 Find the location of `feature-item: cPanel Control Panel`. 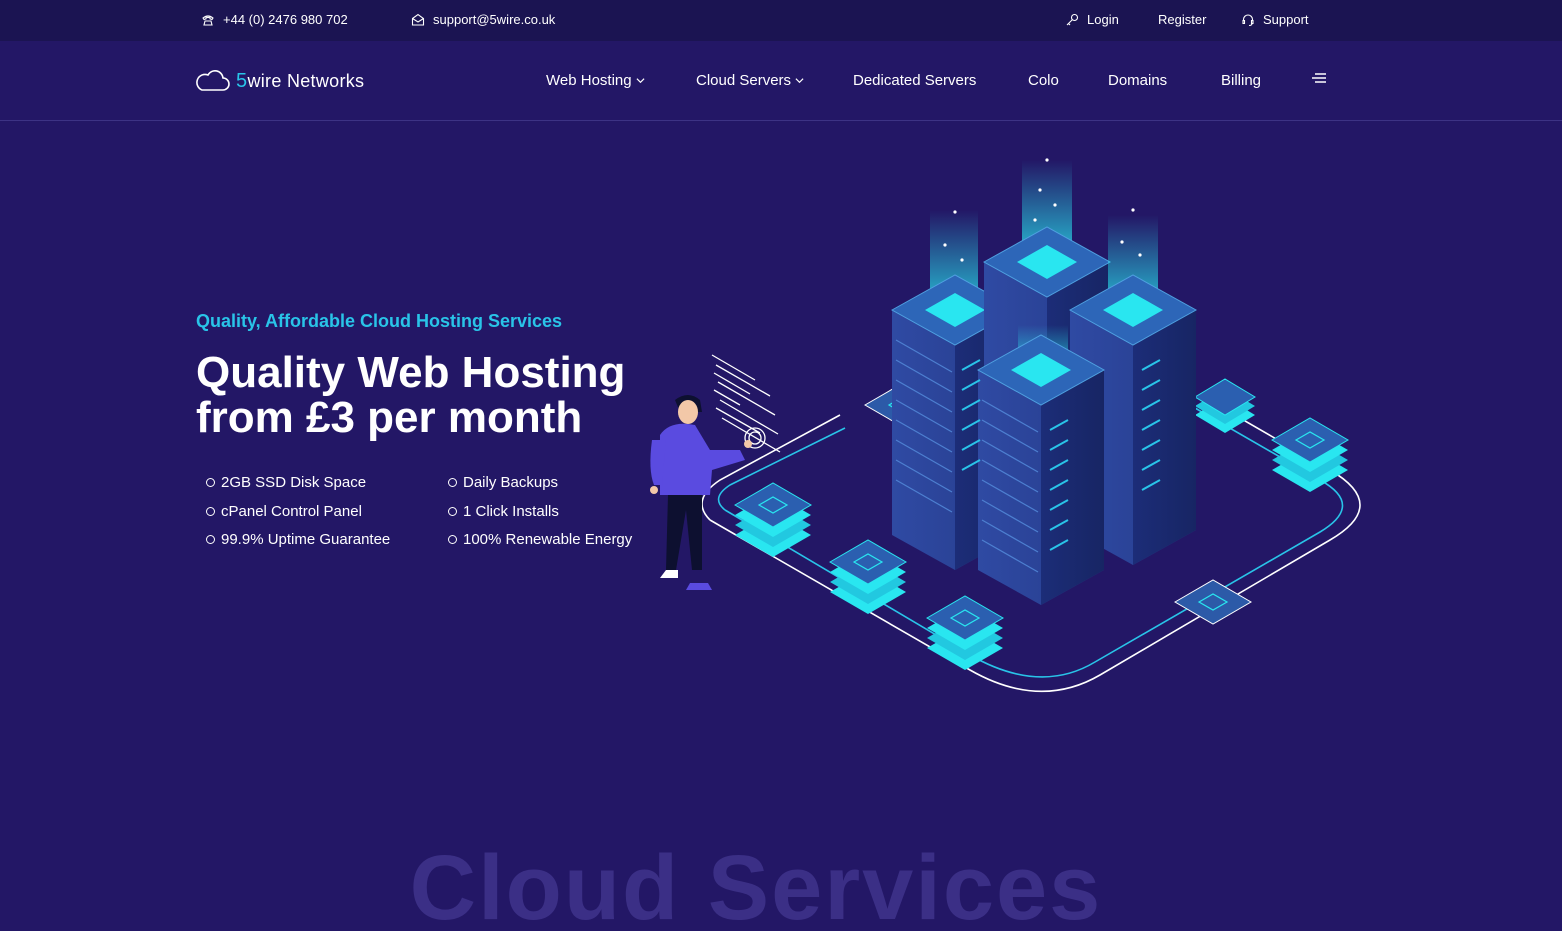

feature-item: cPanel Control Panel is located at coordinates (284, 511).